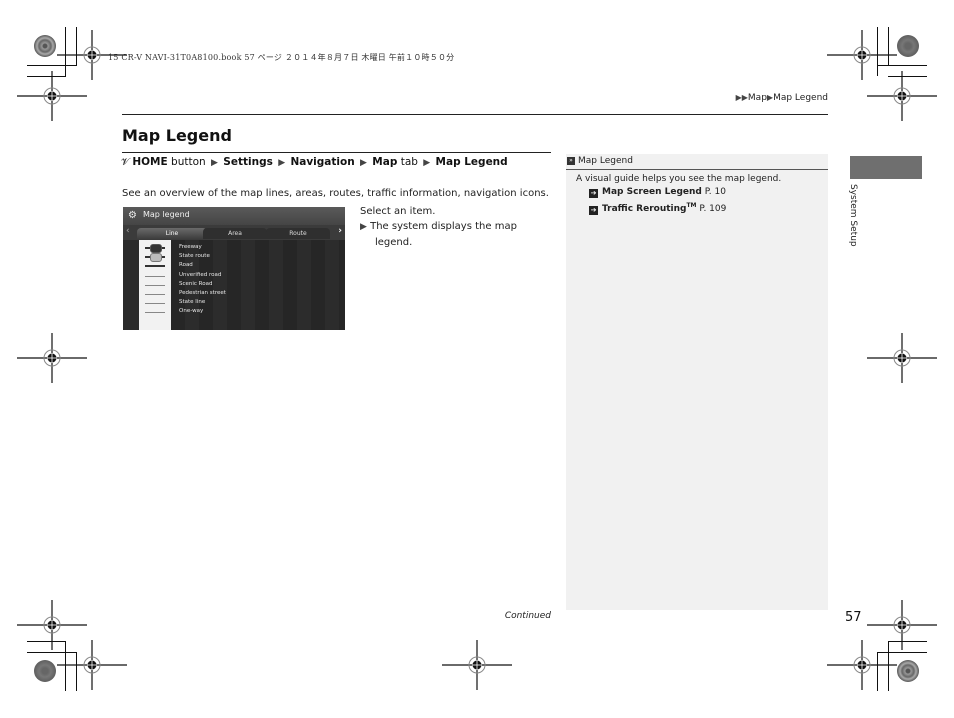 The height and width of the screenshot is (718, 954). What do you see at coordinates (169, 162) in the screenshot?
I see `path-step: HOME button` at bounding box center [169, 162].